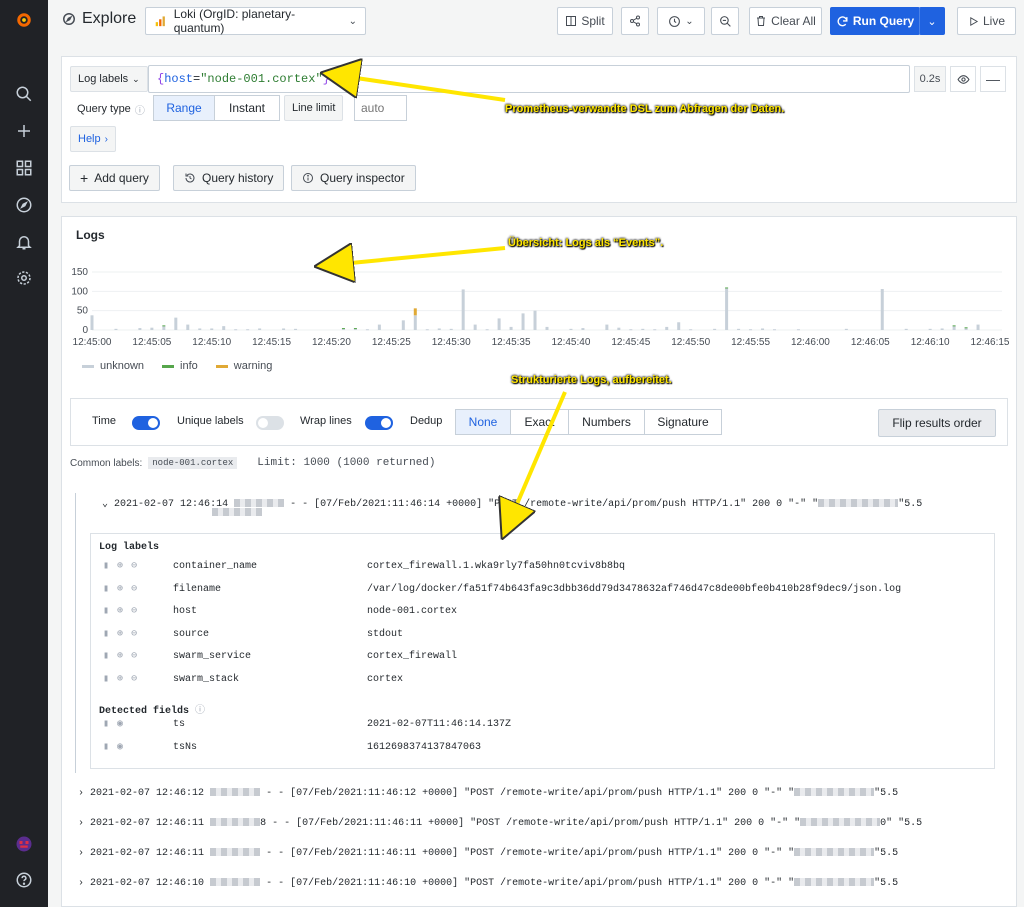  I want to click on time-toggle, so click(146, 423).